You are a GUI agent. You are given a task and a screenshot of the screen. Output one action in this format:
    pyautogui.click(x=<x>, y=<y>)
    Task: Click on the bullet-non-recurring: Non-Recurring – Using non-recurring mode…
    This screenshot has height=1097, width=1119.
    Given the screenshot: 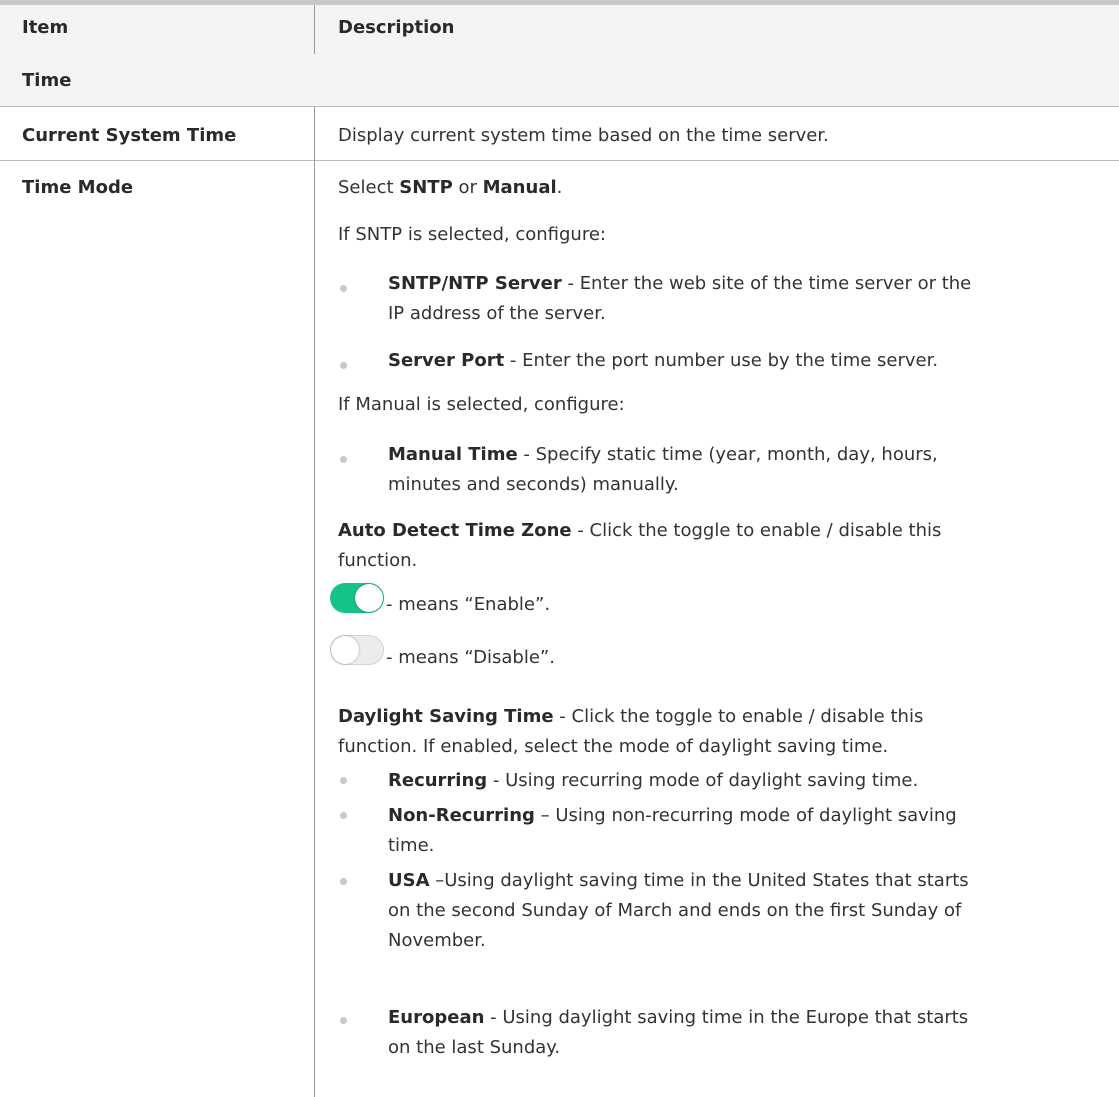 What is the action you would take?
    pyautogui.click(x=672, y=830)
    